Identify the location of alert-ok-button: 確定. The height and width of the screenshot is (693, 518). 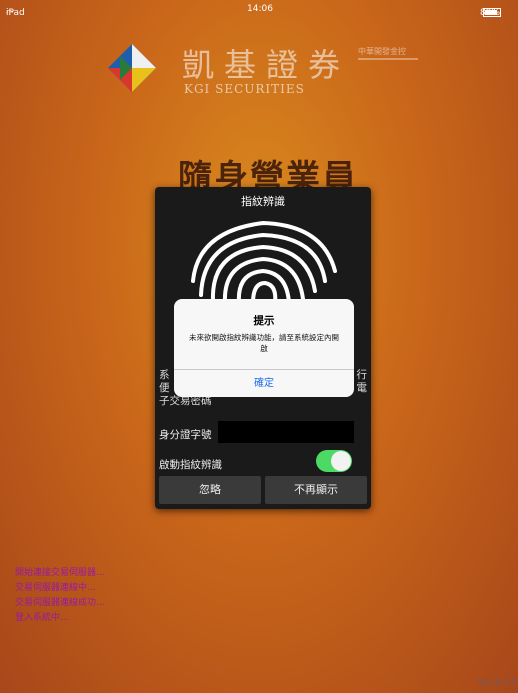
(264, 383).